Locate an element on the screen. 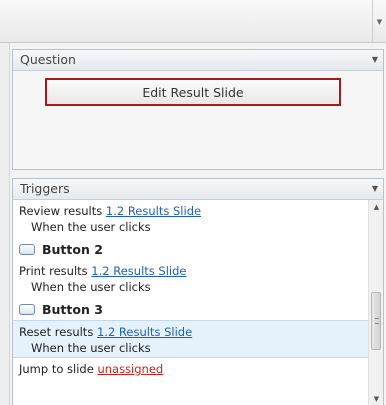 Image resolution: width=386 pixels, height=405 pixels. question-panel-title: Question is located at coordinates (48, 59).